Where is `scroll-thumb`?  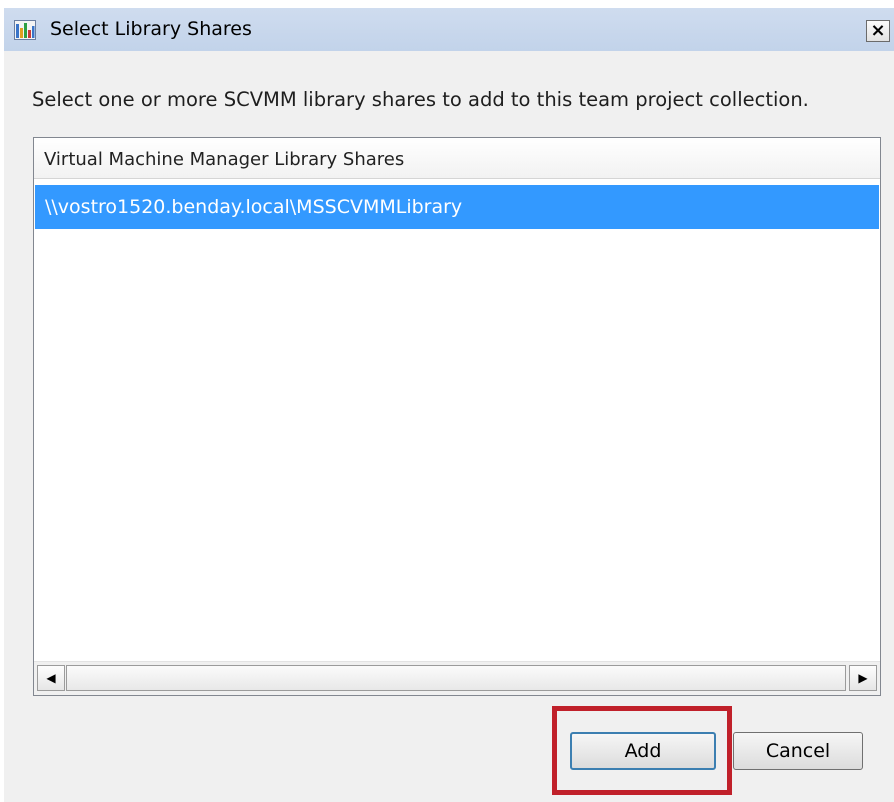
scroll-thumb is located at coordinates (456, 678).